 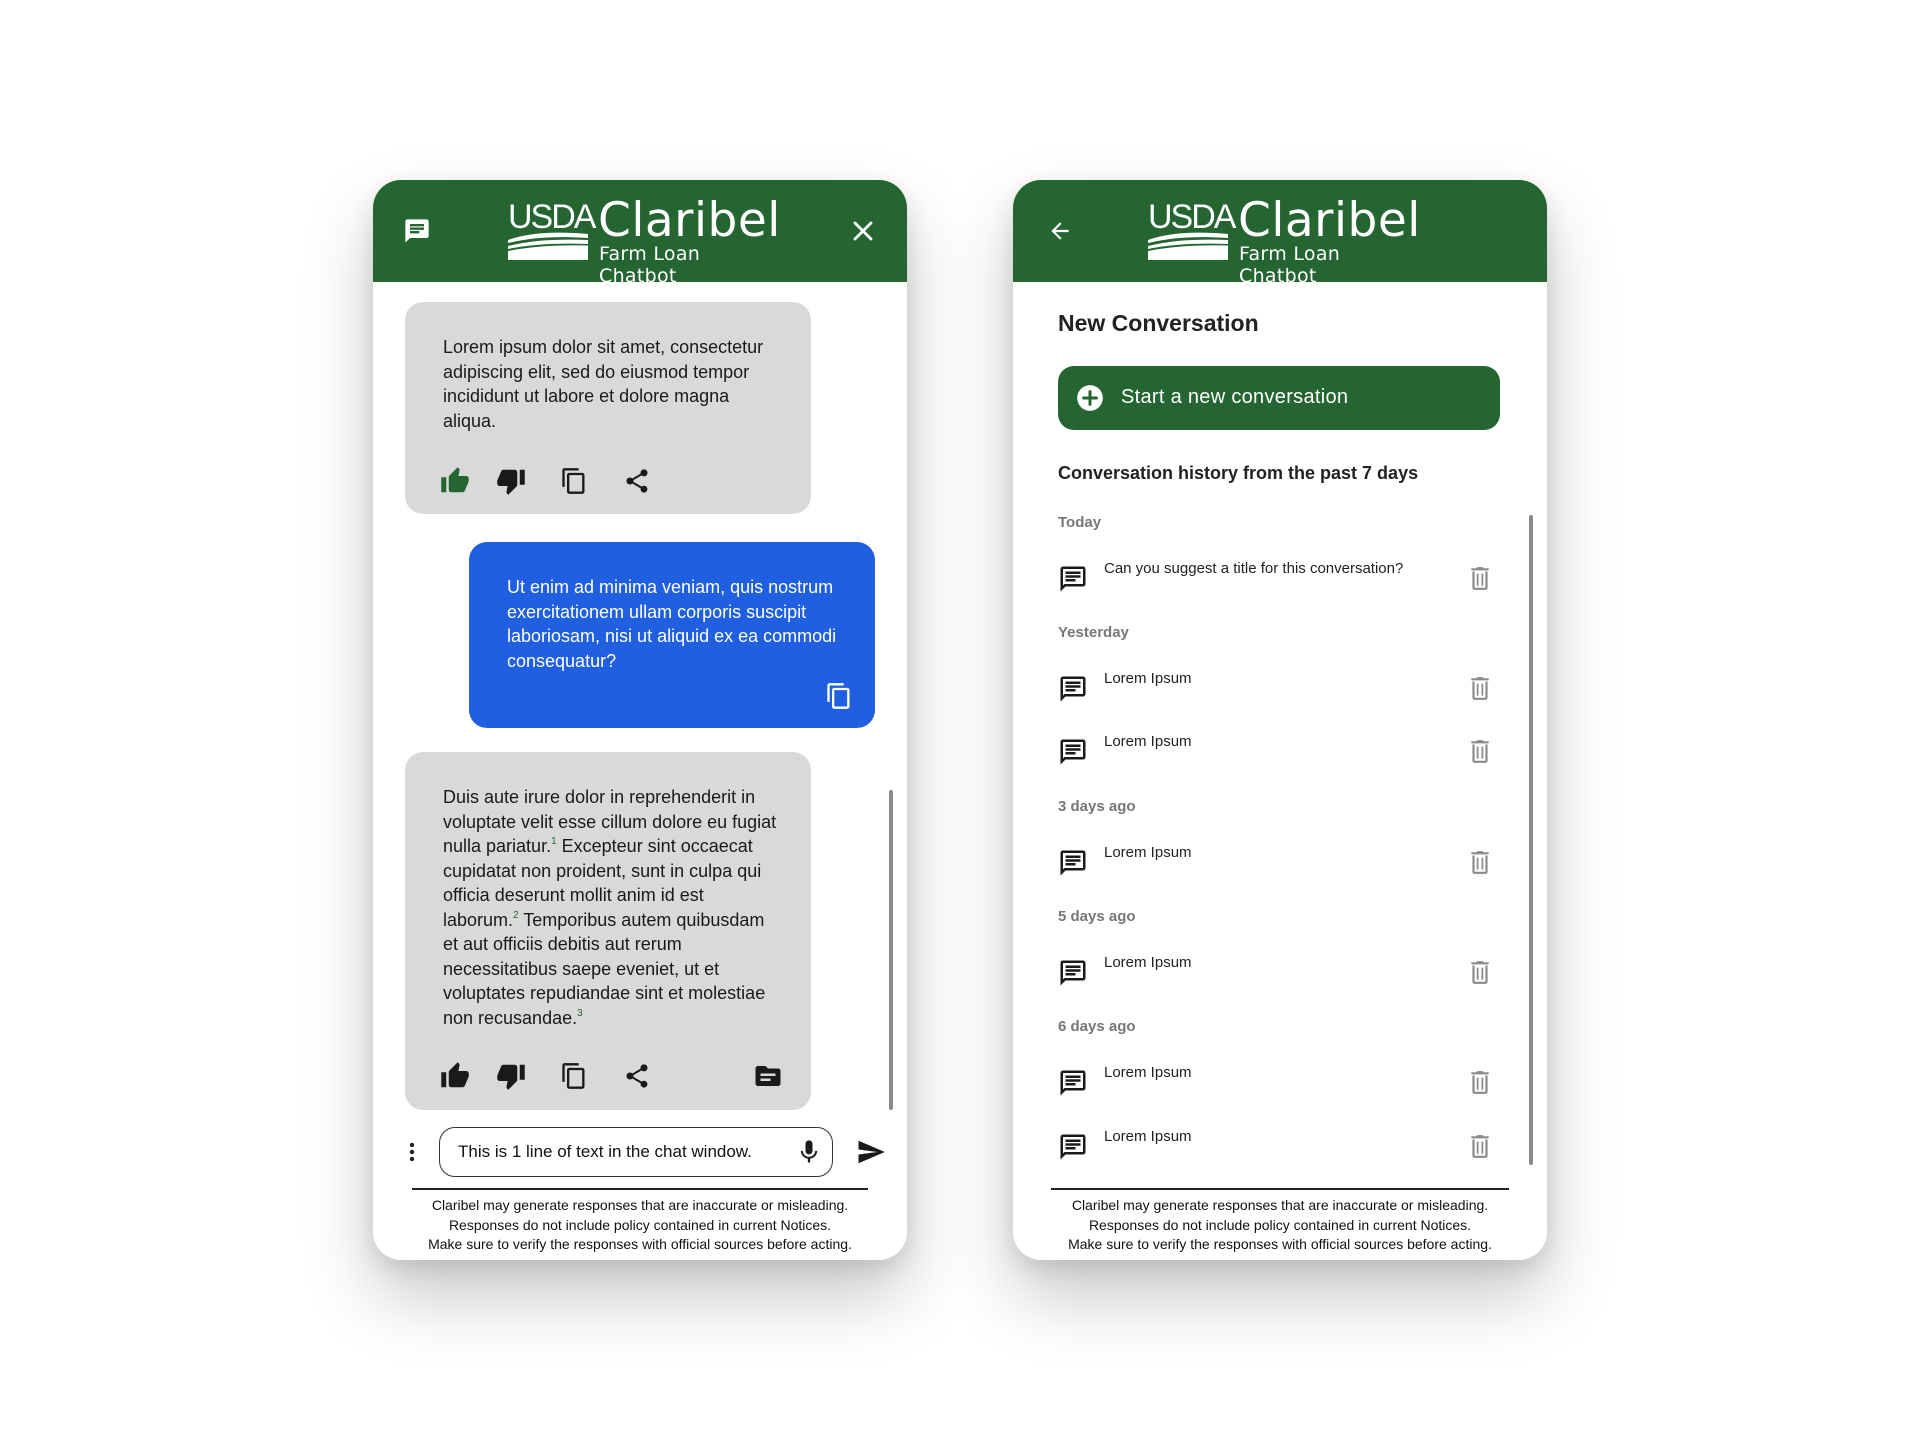 I want to click on thumbs-down-icon, so click(x=511, y=482).